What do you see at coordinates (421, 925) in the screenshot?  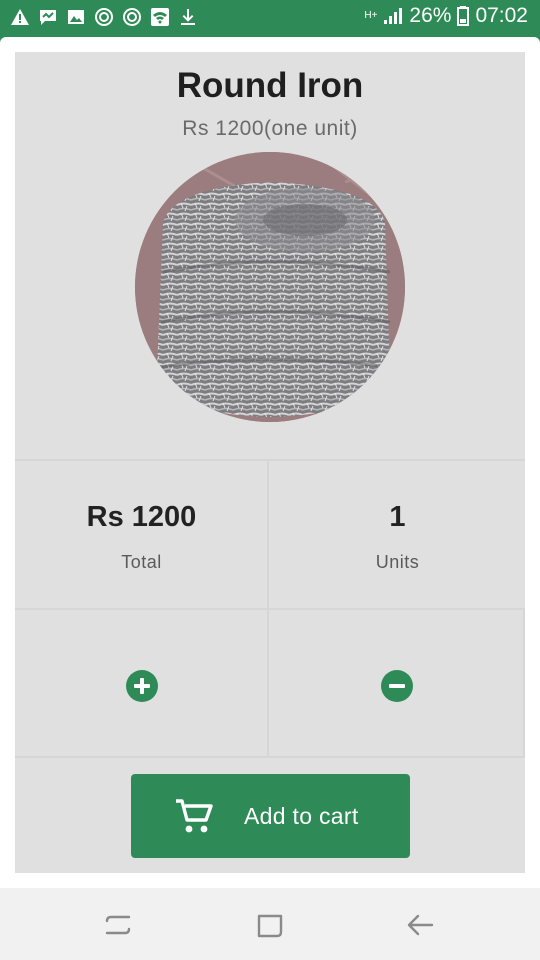 I see `back-icon` at bounding box center [421, 925].